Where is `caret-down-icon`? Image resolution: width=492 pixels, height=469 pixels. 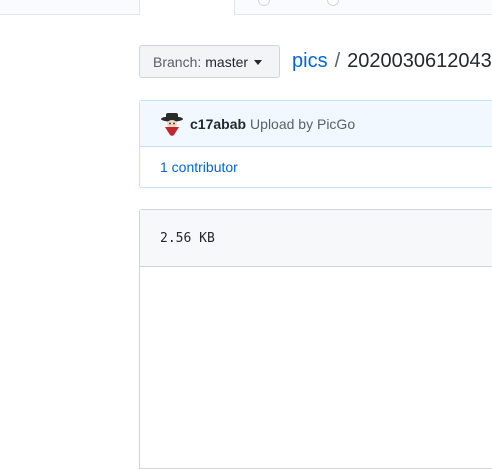
caret-down-icon is located at coordinates (258, 62).